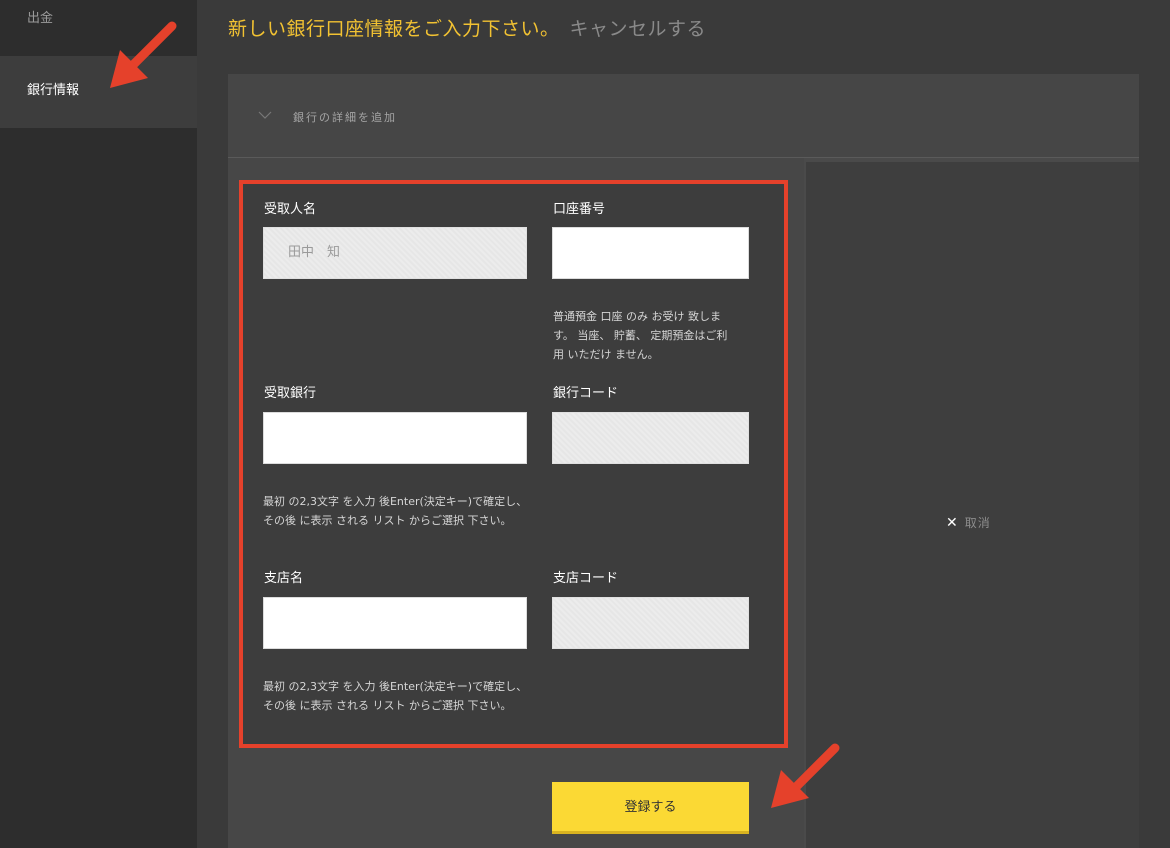 Image resolution: width=1170 pixels, height=848 pixels. Describe the element at coordinates (290, 393) in the screenshot. I see `bank-name-label: 受取銀行` at that location.